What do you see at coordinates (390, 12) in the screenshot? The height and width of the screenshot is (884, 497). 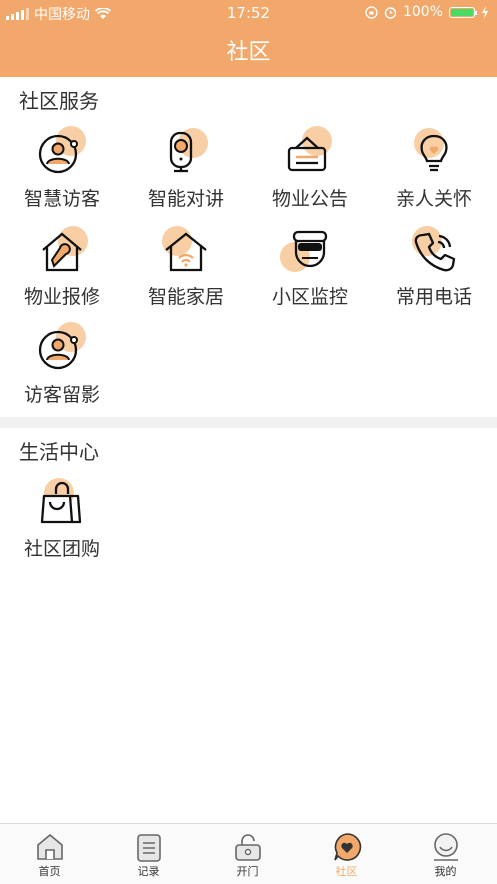 I see `alarm-icon` at bounding box center [390, 12].